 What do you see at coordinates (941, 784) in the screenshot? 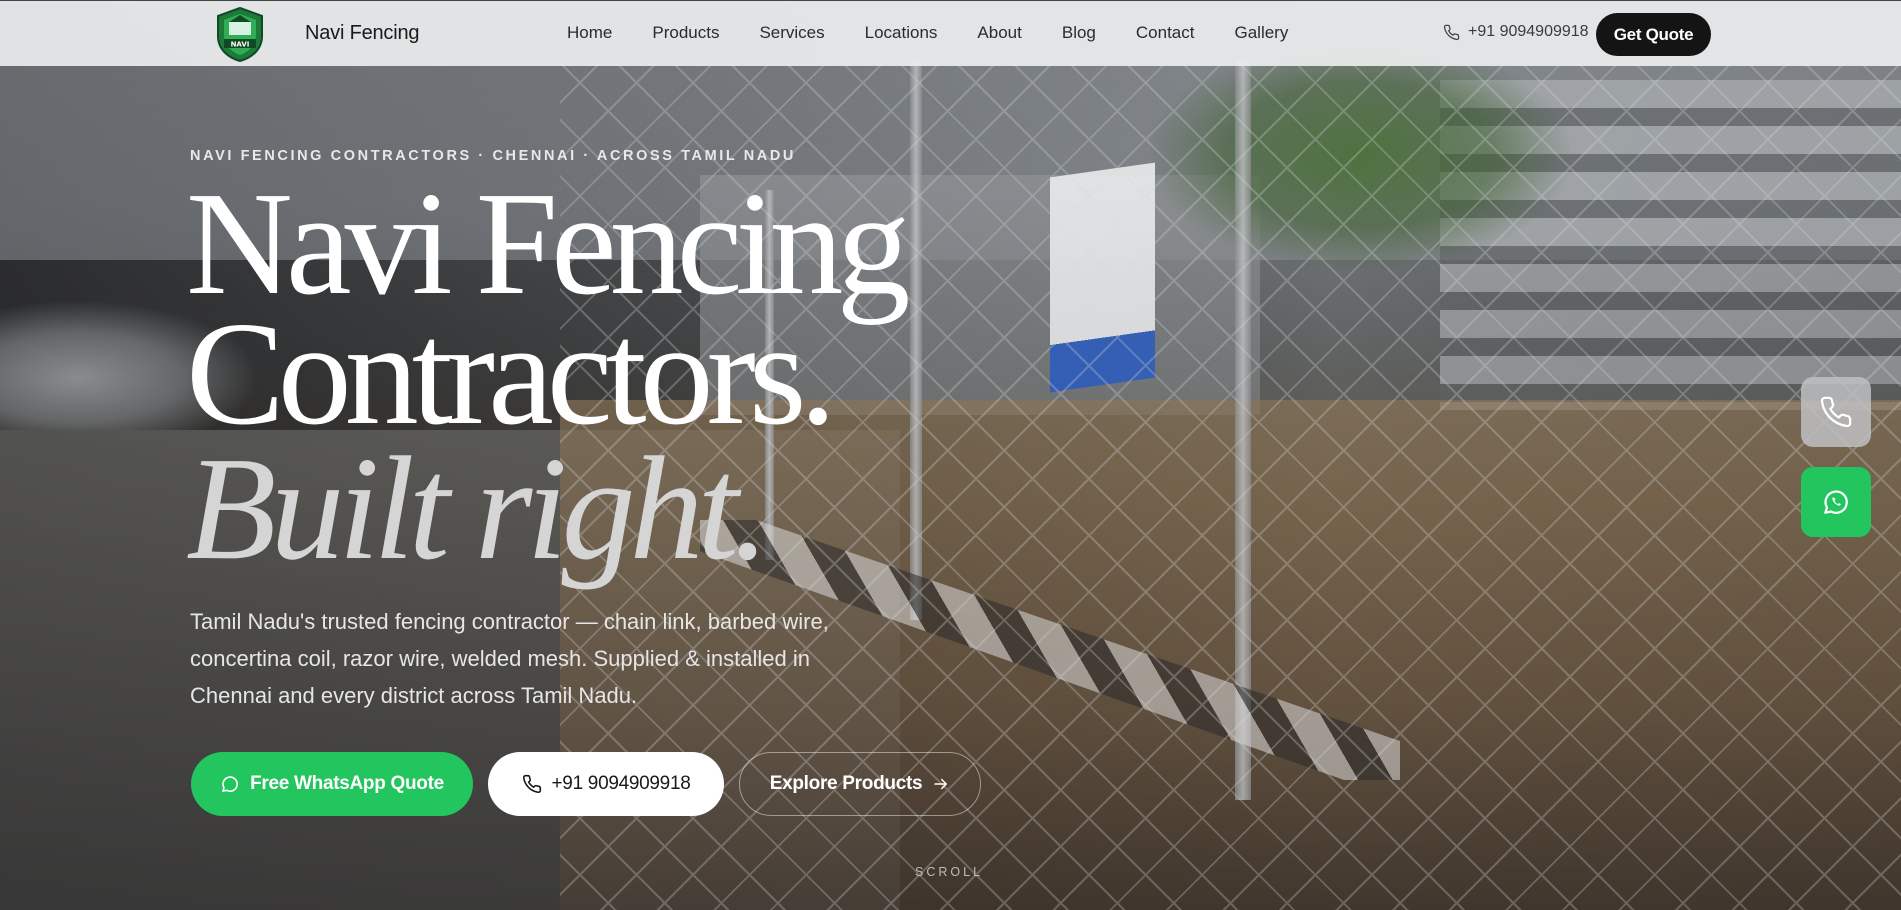
I see `arrow-right-icon` at bounding box center [941, 784].